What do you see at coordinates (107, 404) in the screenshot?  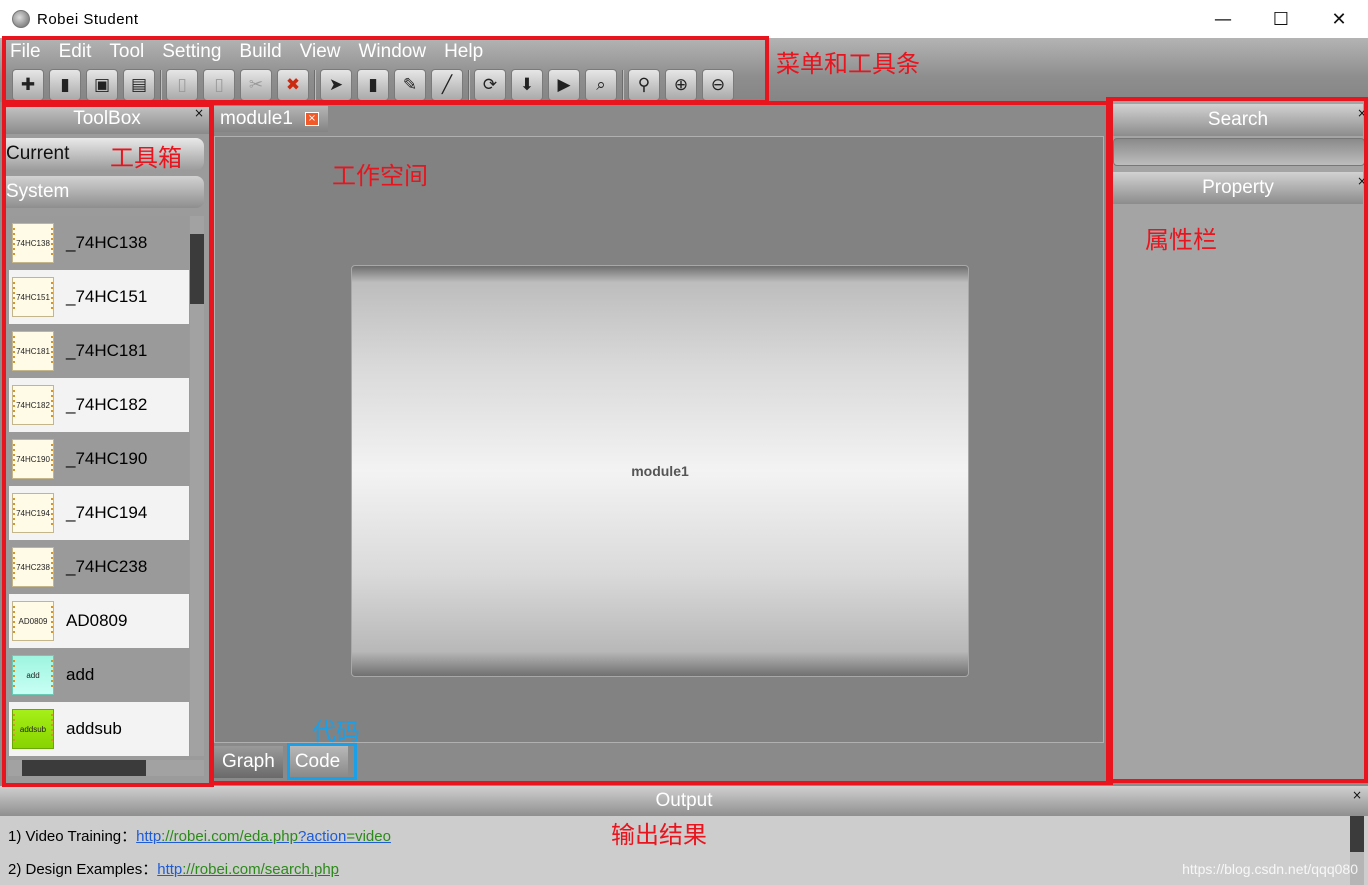 I see `component-name: _74HC182` at bounding box center [107, 404].